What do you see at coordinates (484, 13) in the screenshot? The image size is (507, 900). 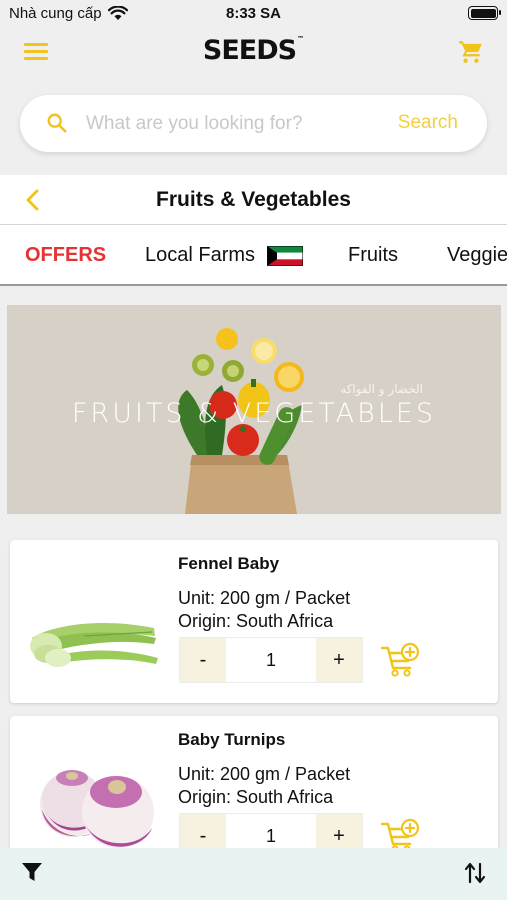 I see `battery-icon` at bounding box center [484, 13].